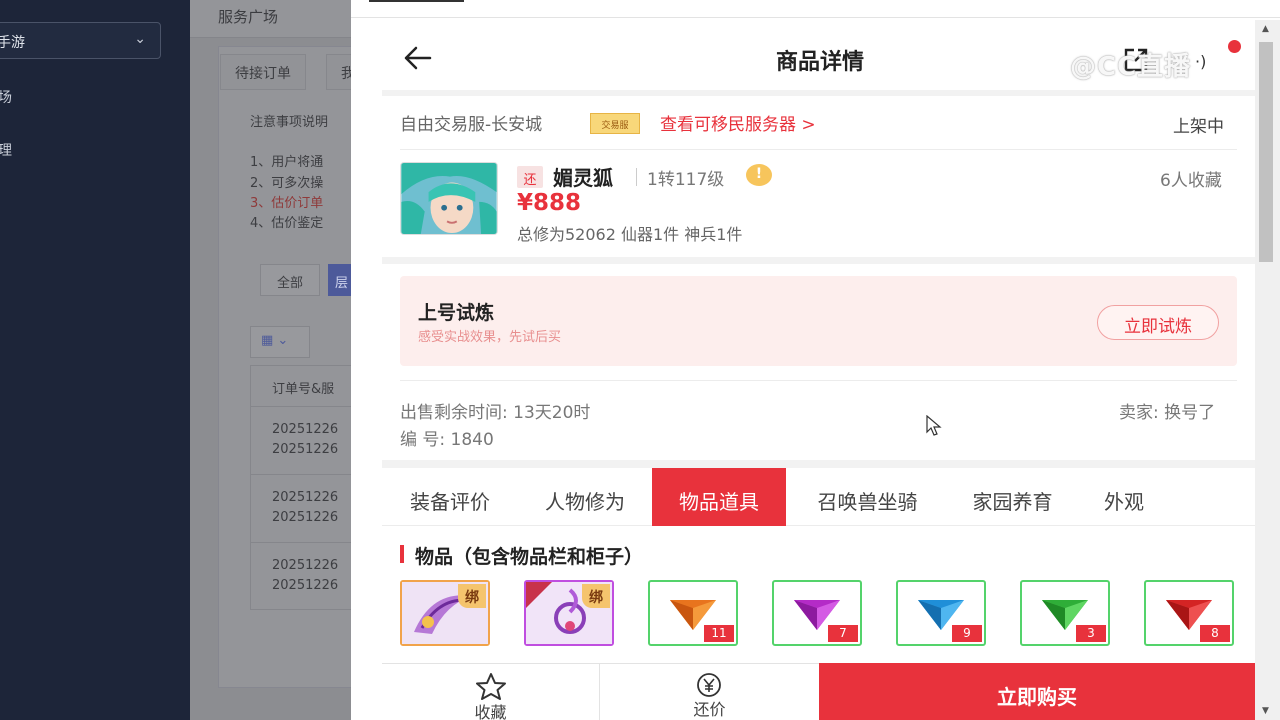  I want to click on bargain-label: 还价, so click(709, 709).